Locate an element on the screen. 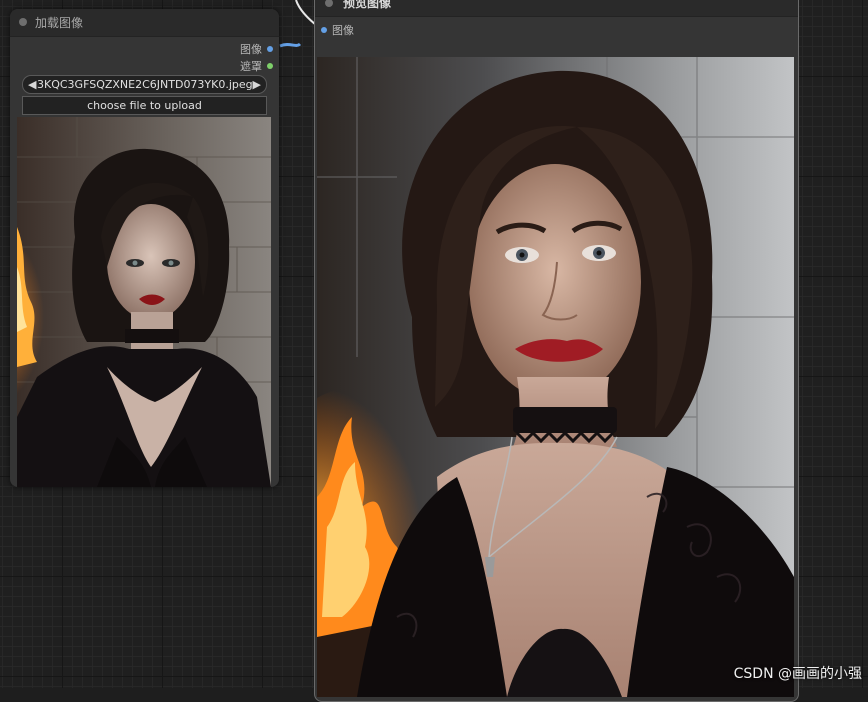  input-dot-icon is located at coordinates (324, 30).